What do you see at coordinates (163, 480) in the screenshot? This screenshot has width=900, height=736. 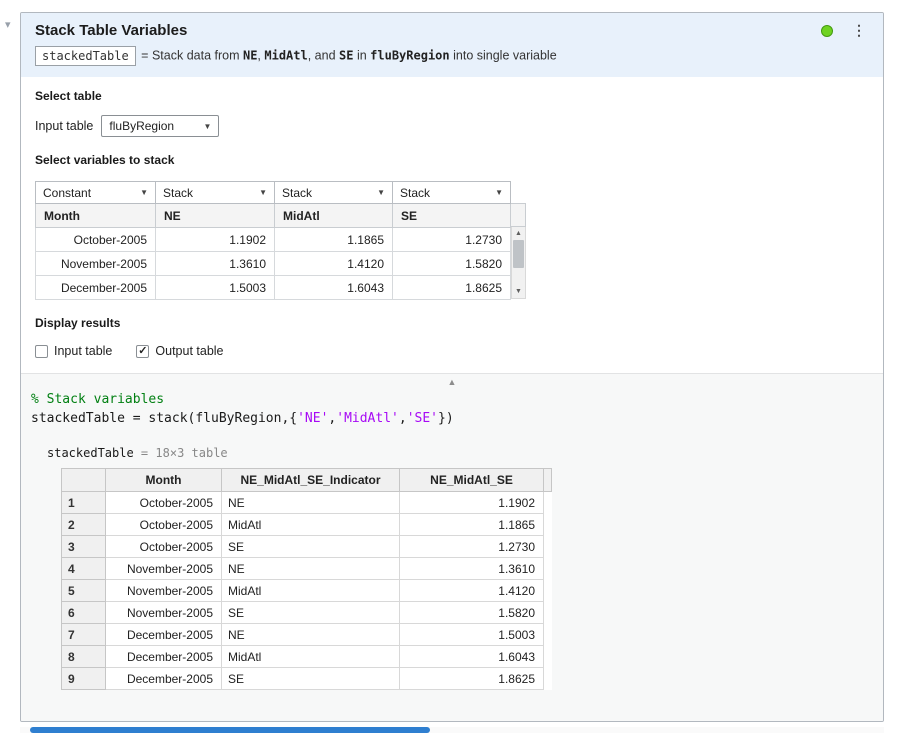 I see `output-header-month: Month` at bounding box center [163, 480].